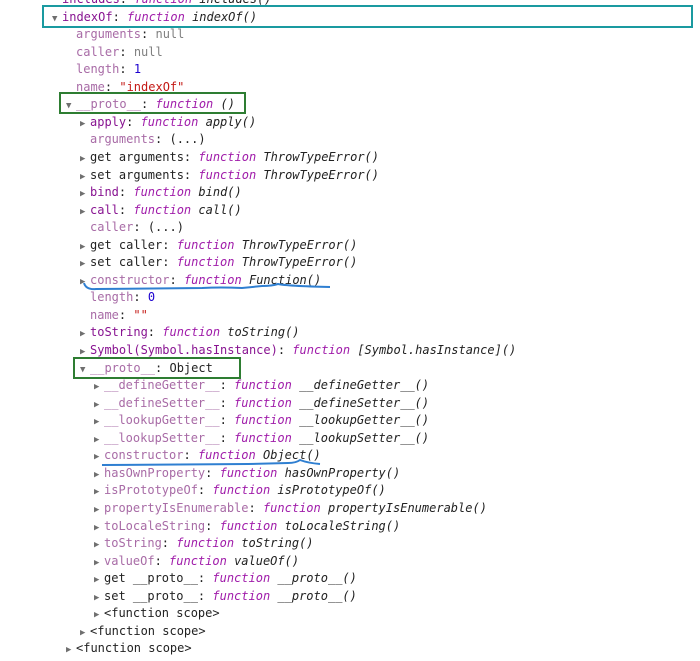 The image size is (700, 661). What do you see at coordinates (129, 560) in the screenshot?
I see `property-key: valueOf` at bounding box center [129, 560].